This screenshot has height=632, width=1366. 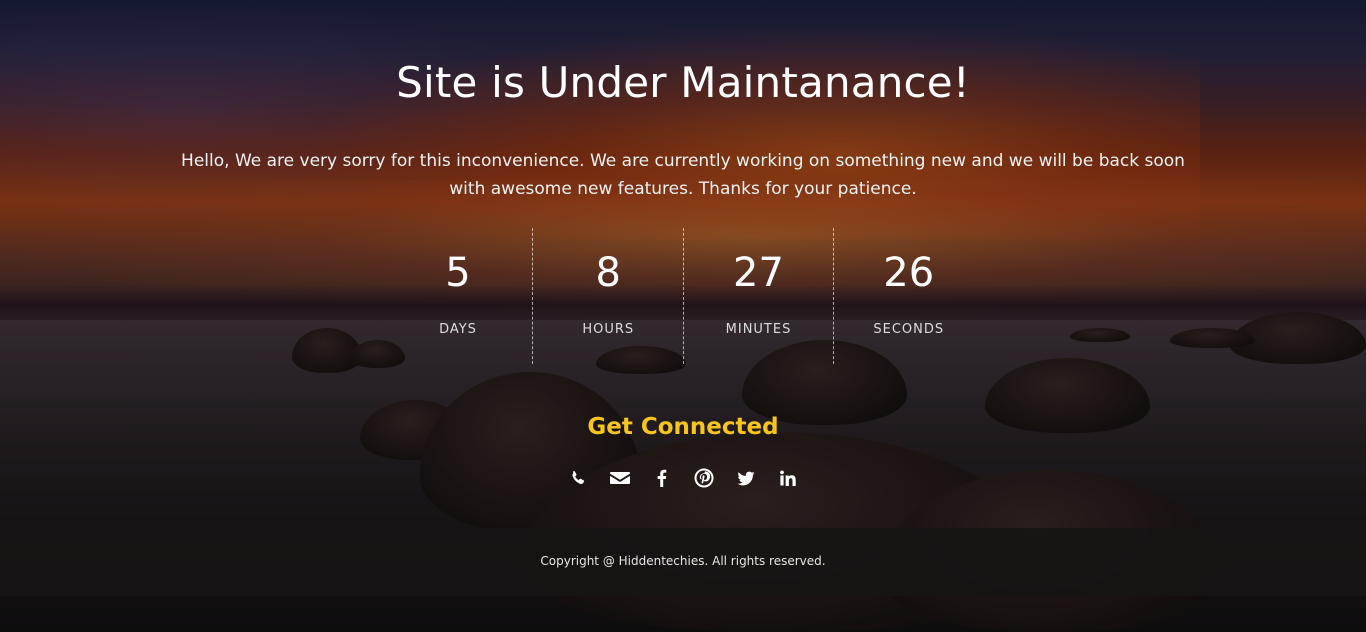 I want to click on countdown-hours: 8 HOURS, so click(x=607, y=296).